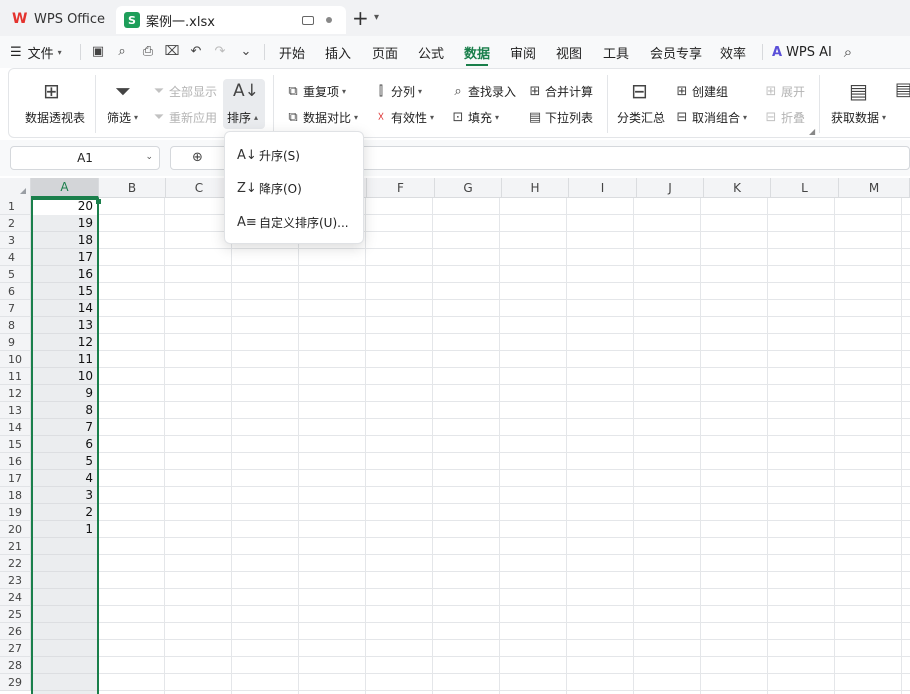  I want to click on search-icon: ⌕, so click(848, 52).